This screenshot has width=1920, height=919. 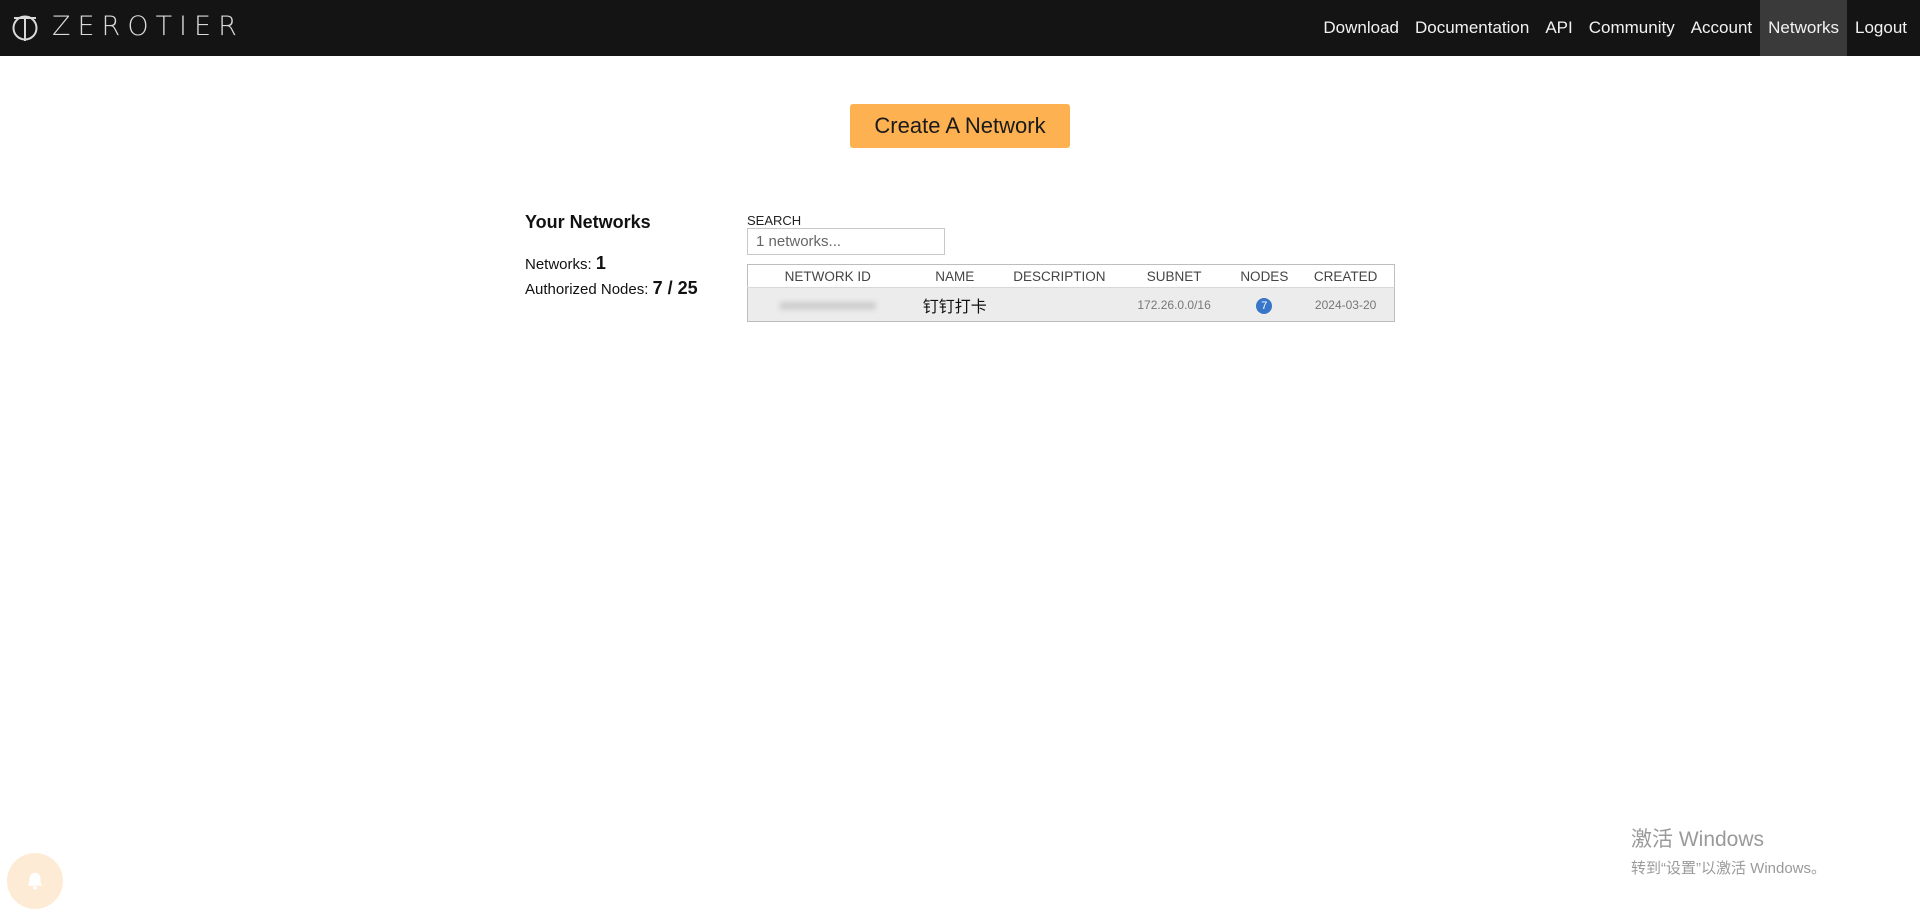 I want to click on nodes-count-badge: 7, so click(x=1264, y=305).